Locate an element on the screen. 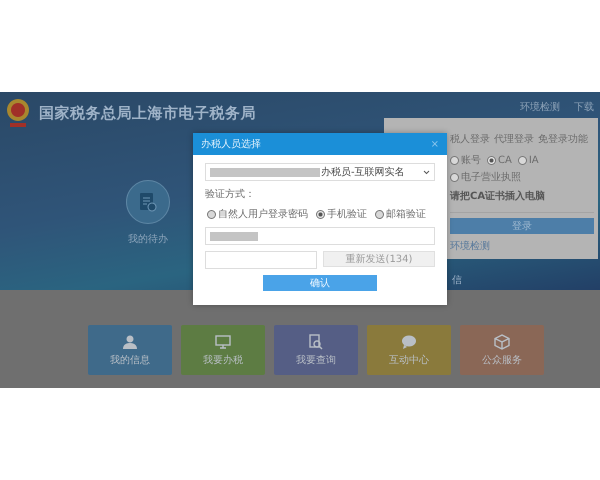 The image size is (600, 480). menu-tile: 互动中心 is located at coordinates (409, 350).